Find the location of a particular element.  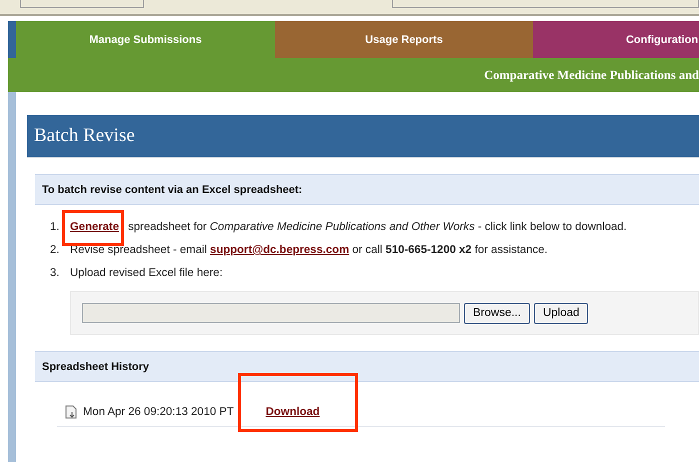

timestamp: Mon Apr 26 09:20:13 2010 PT is located at coordinates (158, 412).